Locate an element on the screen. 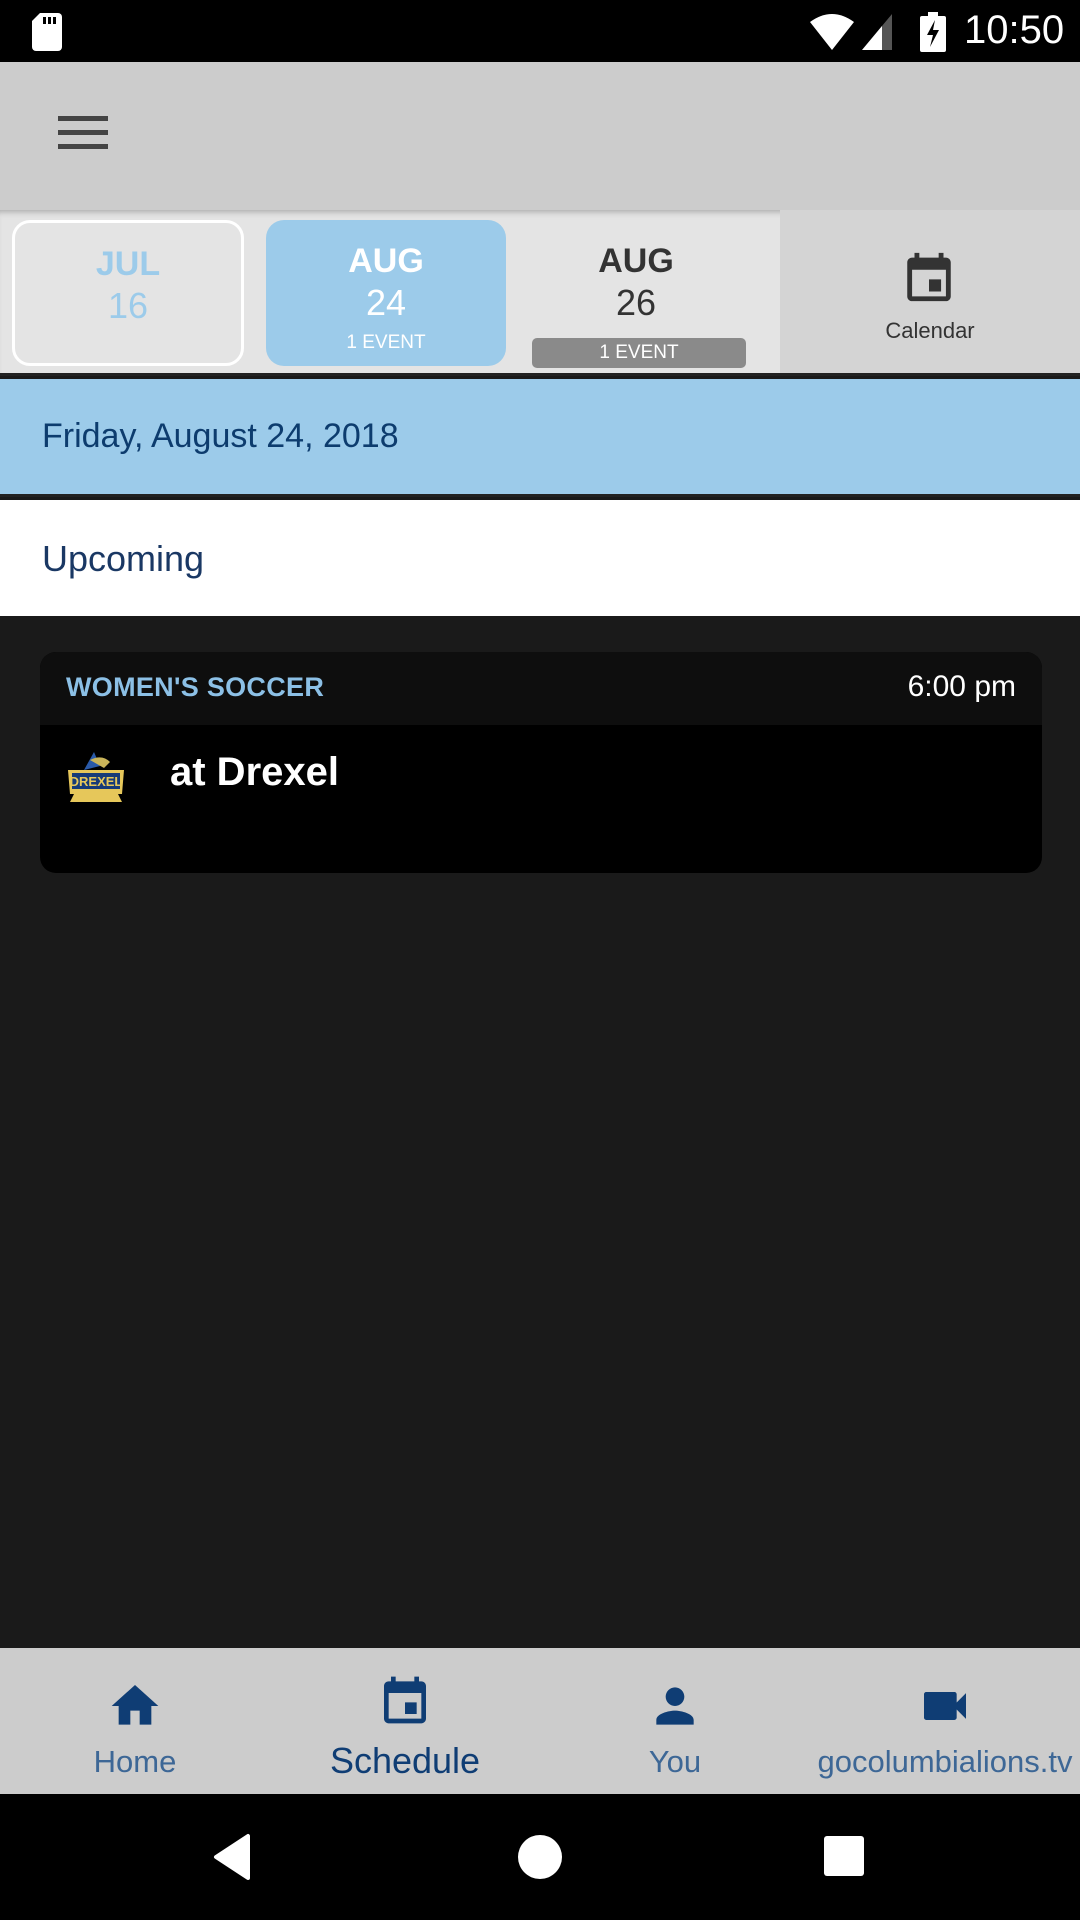 The height and width of the screenshot is (1920, 1080). chip-day: 16 is located at coordinates (128, 305).